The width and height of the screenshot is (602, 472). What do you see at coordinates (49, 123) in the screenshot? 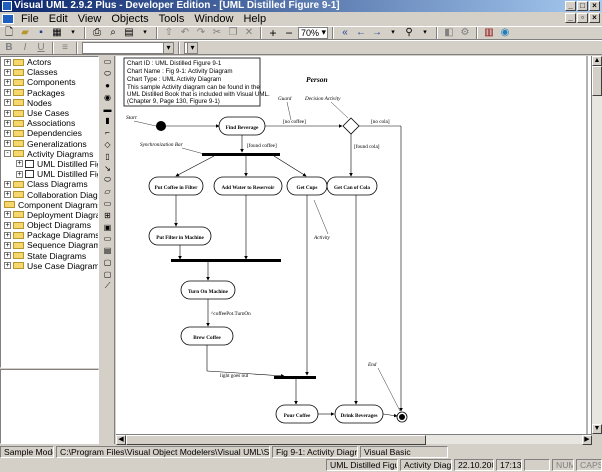
I see `tree-item: + Associations` at bounding box center [49, 123].